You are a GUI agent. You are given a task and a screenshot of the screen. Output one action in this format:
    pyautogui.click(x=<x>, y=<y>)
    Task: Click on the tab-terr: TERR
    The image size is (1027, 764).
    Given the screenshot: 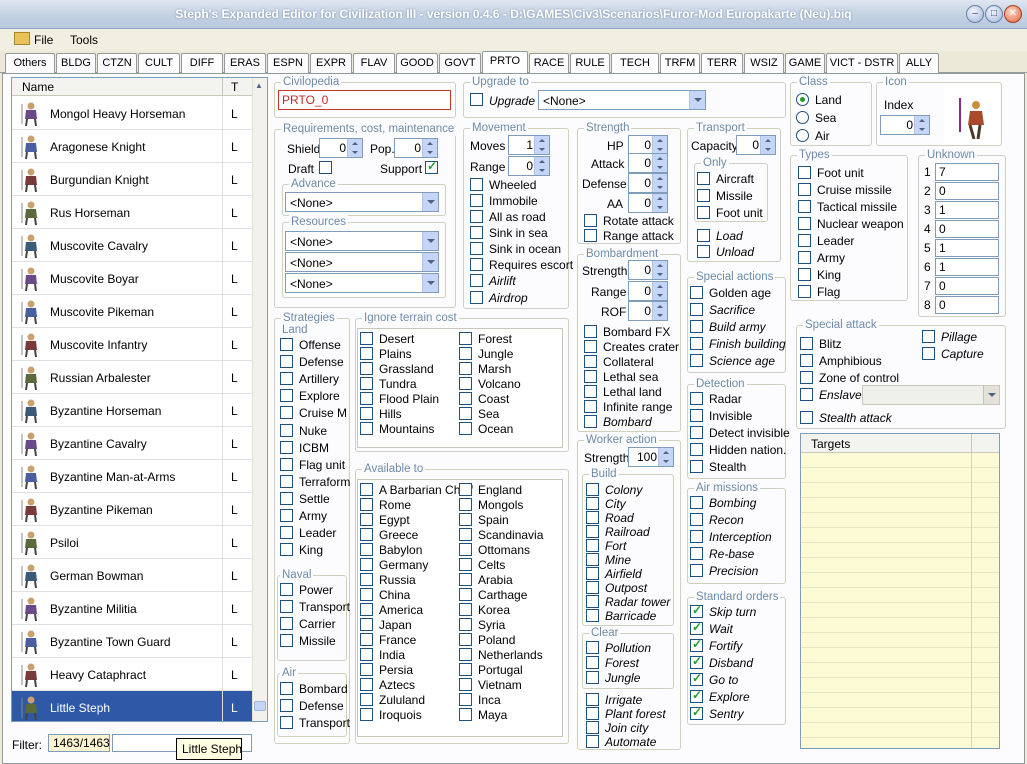 What is the action you would take?
    pyautogui.click(x=722, y=63)
    